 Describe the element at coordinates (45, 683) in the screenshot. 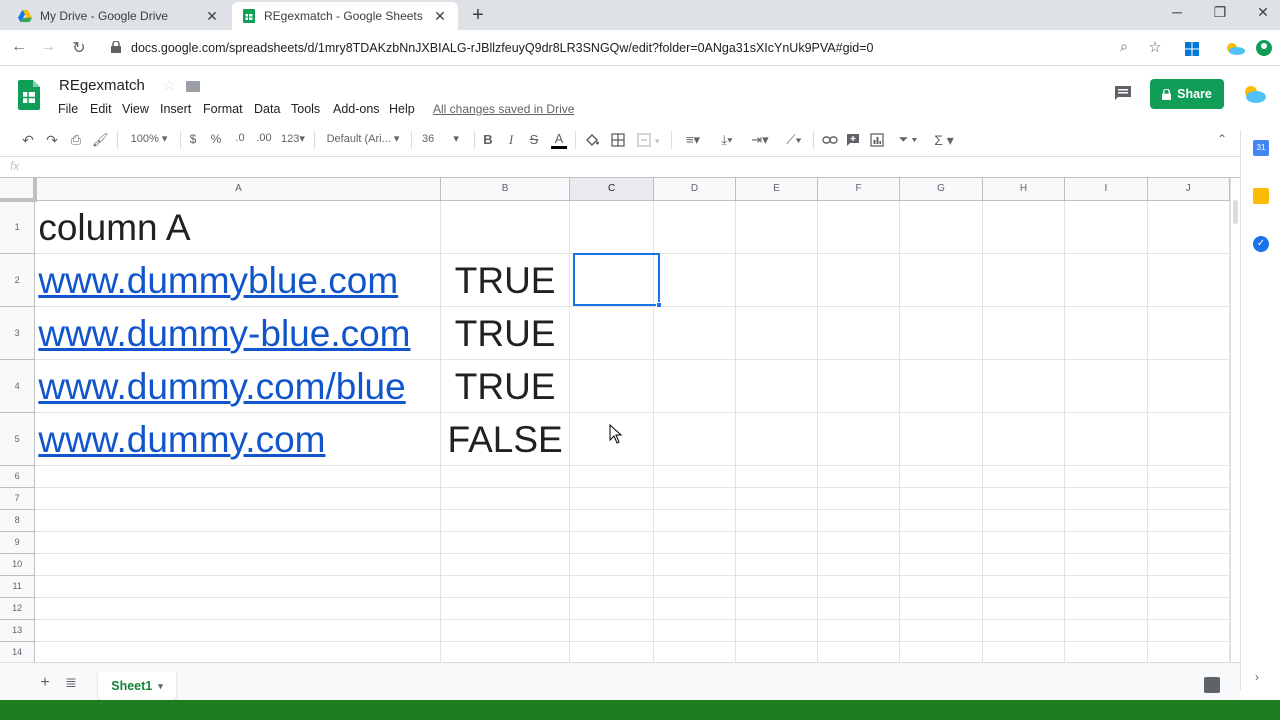

I see `add-sheet-icon: +` at that location.